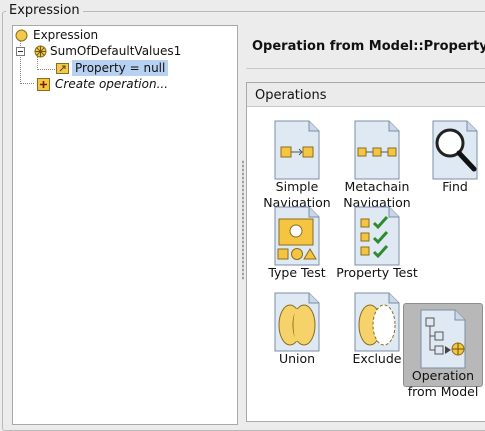  Describe the element at coordinates (377, 272) in the screenshot. I see `op-label: Property Test` at that location.